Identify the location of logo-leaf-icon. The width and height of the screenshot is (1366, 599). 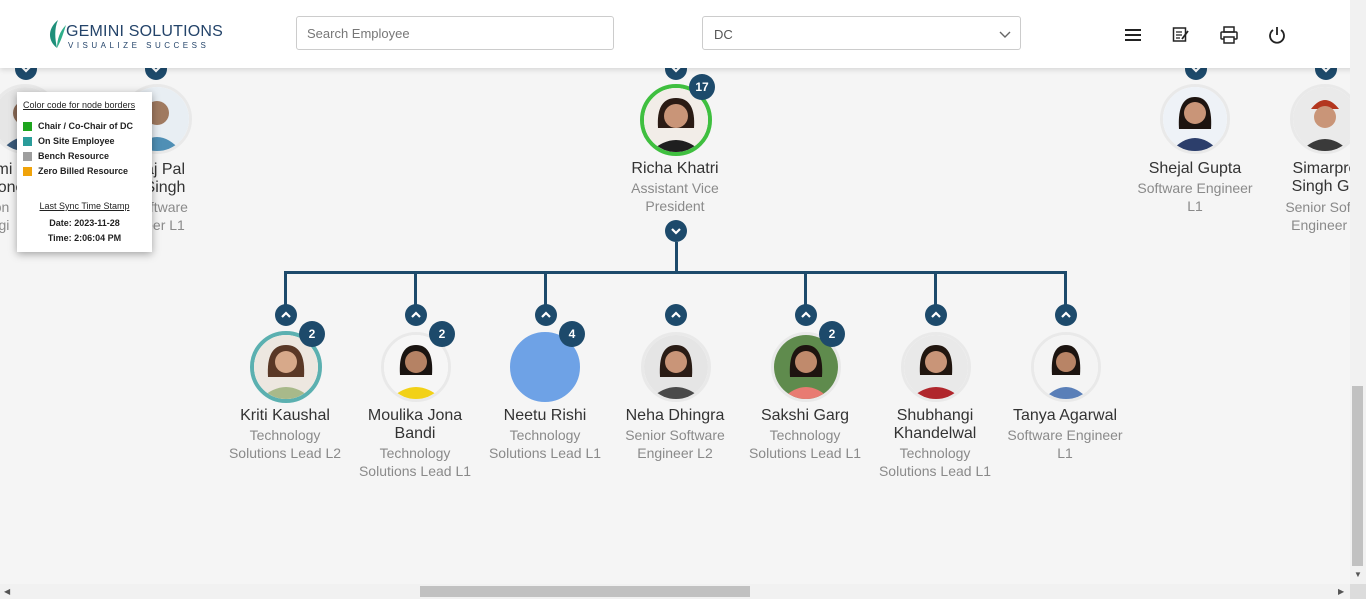
(58, 34).